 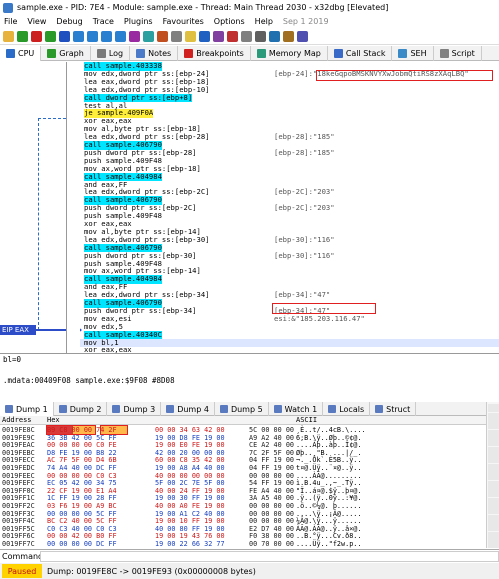 What do you see at coordinates (269, 556) in the screenshot?
I see `command-input` at bounding box center [269, 556].